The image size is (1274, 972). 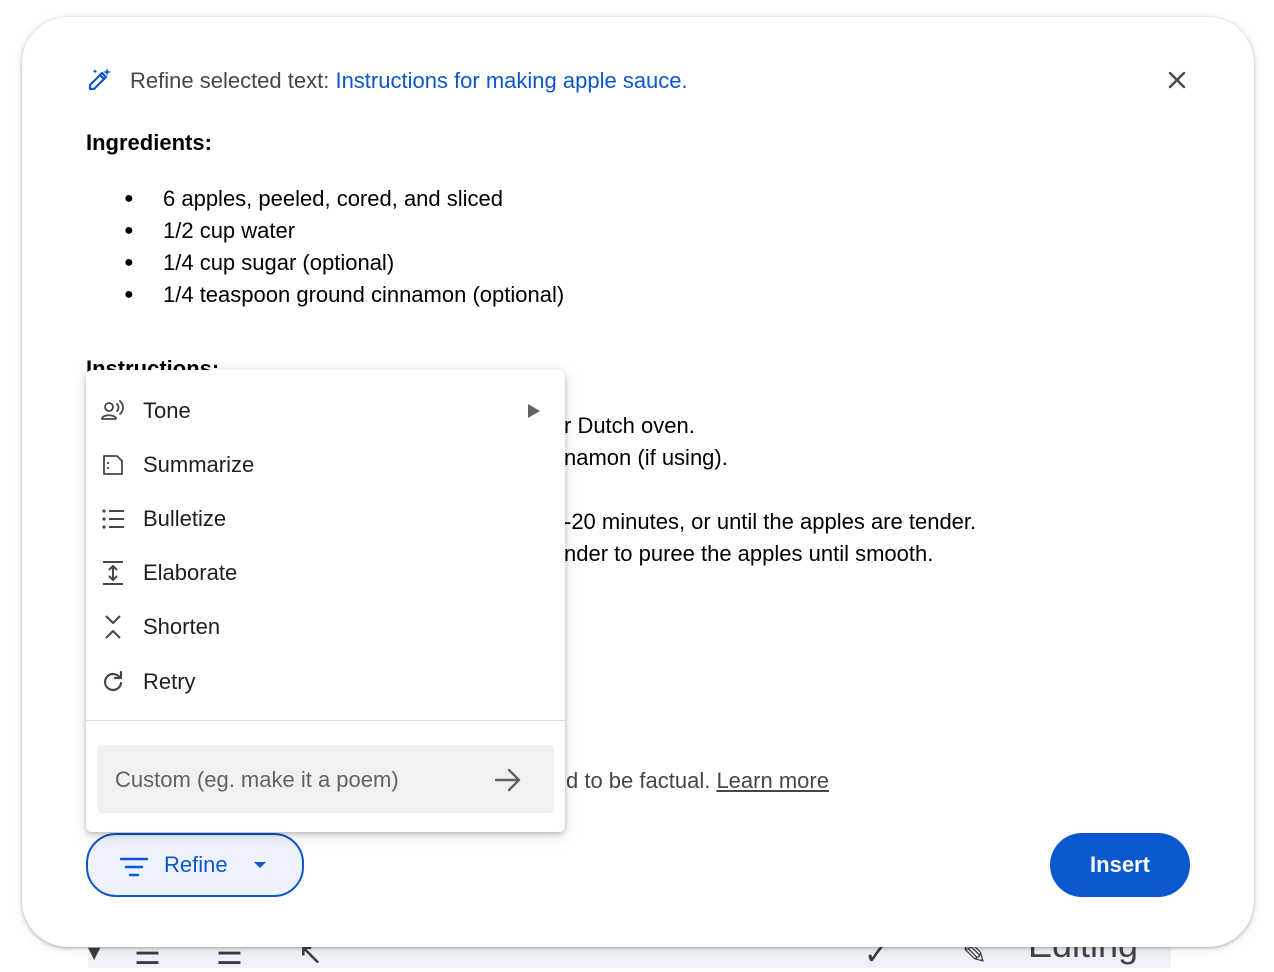 I want to click on menu-item-shorten: Shorten, so click(x=325, y=627).